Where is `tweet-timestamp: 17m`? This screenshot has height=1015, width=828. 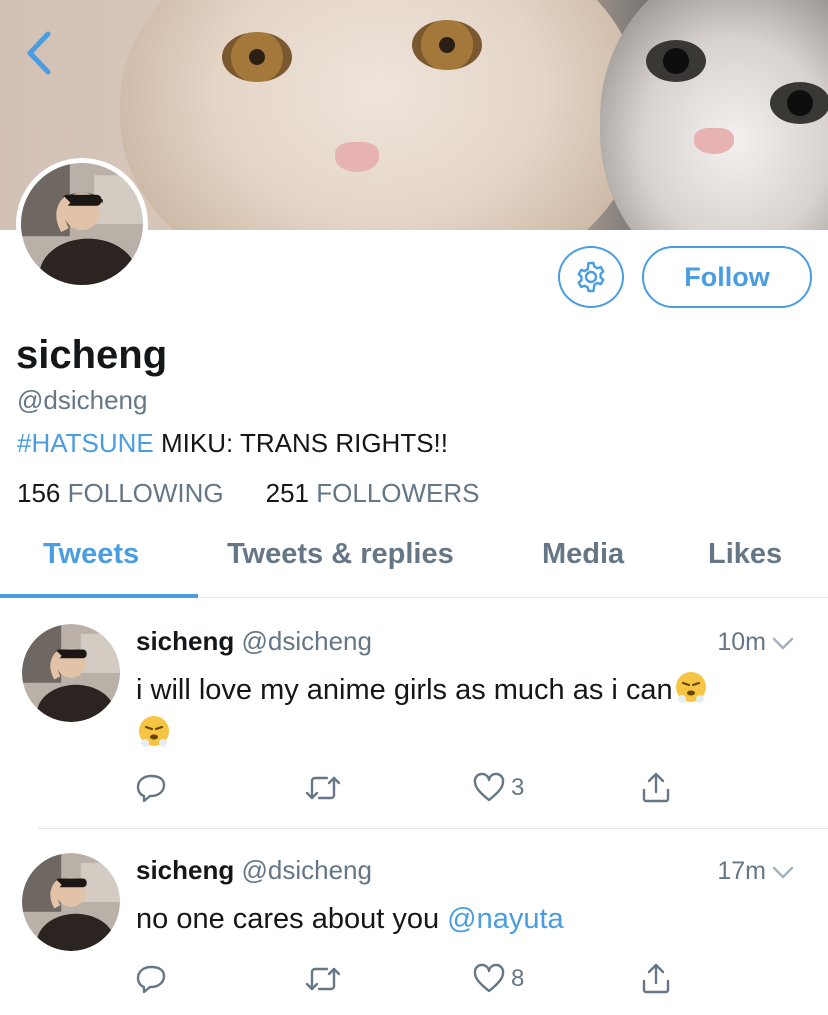 tweet-timestamp: 17m is located at coordinates (741, 871).